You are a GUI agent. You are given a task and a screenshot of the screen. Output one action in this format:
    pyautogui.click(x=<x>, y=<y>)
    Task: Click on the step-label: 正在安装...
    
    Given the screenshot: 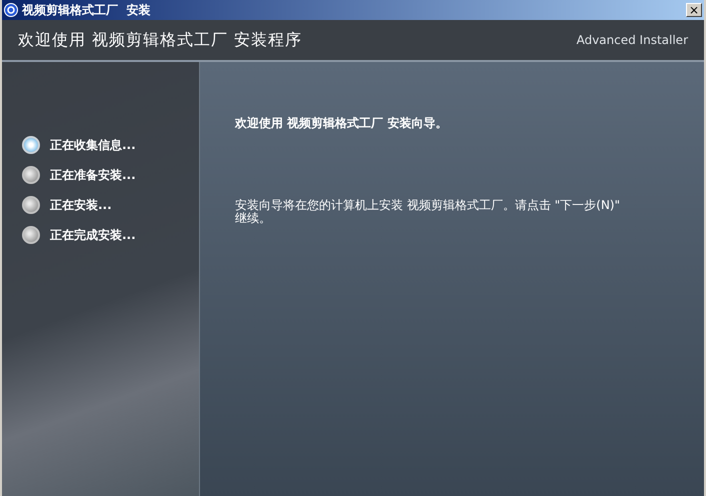 What is the action you would take?
    pyautogui.click(x=81, y=205)
    